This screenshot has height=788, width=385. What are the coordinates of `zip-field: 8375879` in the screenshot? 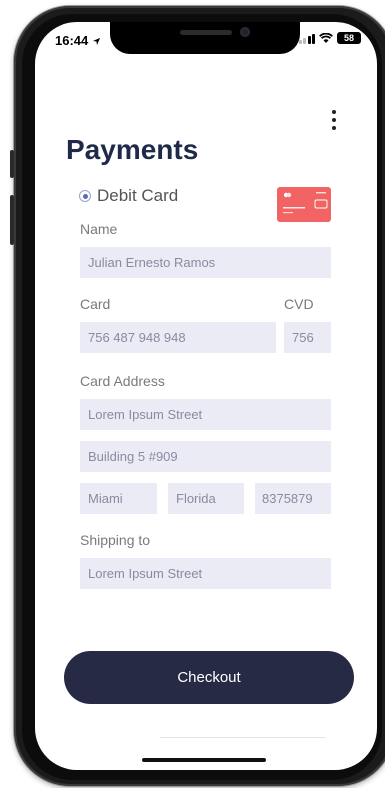 It's located at (293, 498).